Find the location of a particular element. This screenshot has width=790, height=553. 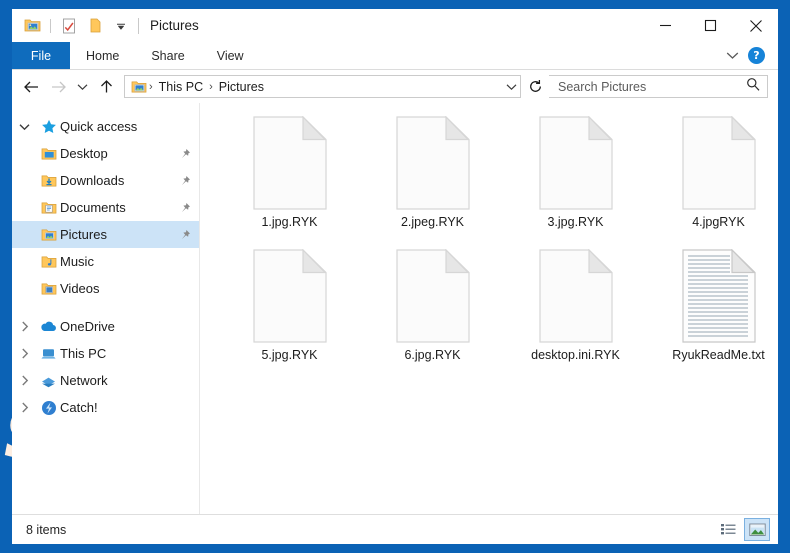

sidebar-item-label: Quick access is located at coordinates (99, 126).